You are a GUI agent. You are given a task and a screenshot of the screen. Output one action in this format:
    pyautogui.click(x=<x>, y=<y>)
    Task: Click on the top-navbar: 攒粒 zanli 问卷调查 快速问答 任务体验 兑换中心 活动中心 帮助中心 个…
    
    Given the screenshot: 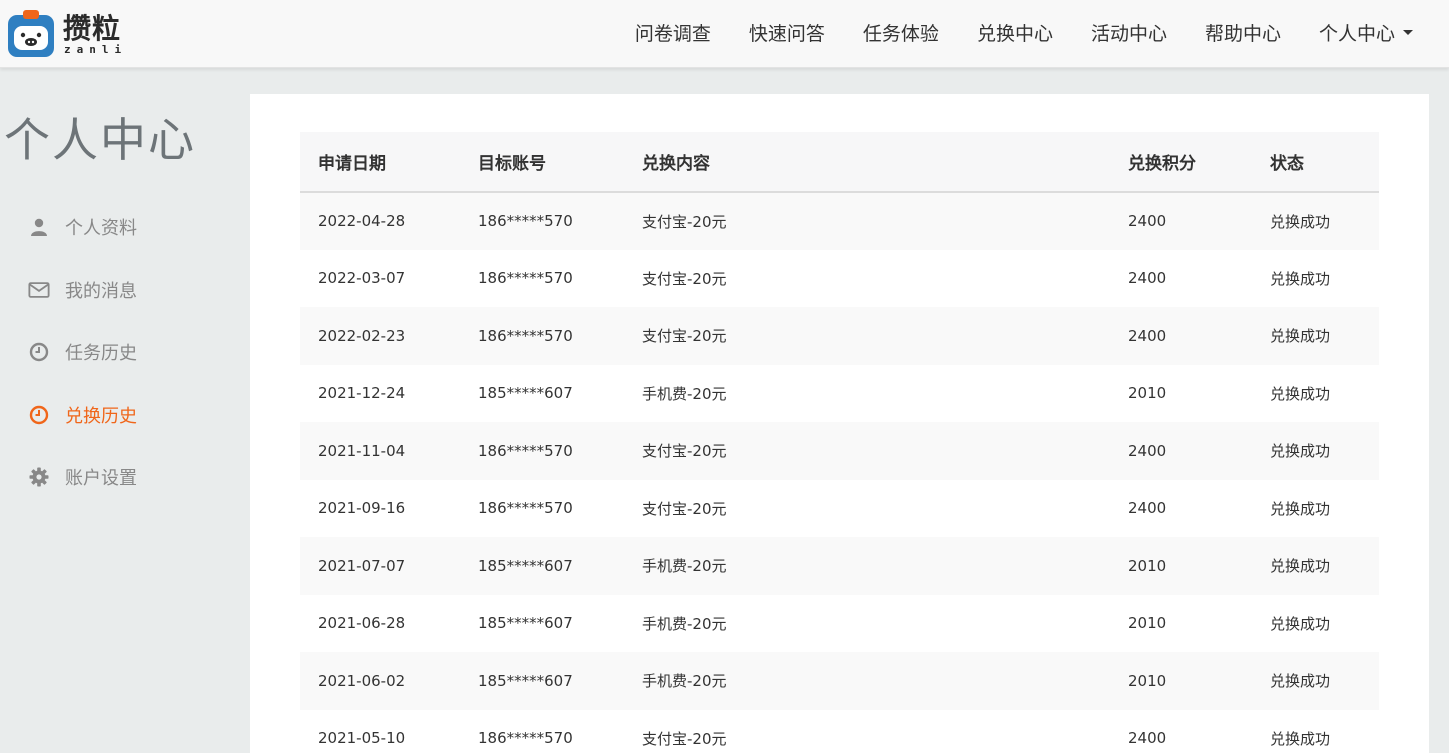 What is the action you would take?
    pyautogui.click(x=724, y=34)
    